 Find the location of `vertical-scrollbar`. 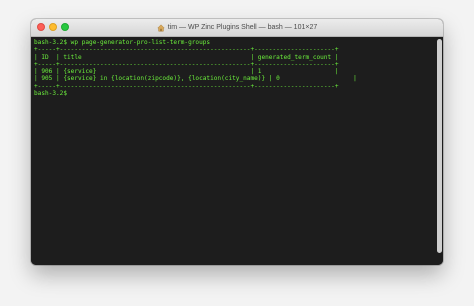

vertical-scrollbar is located at coordinates (439, 150).